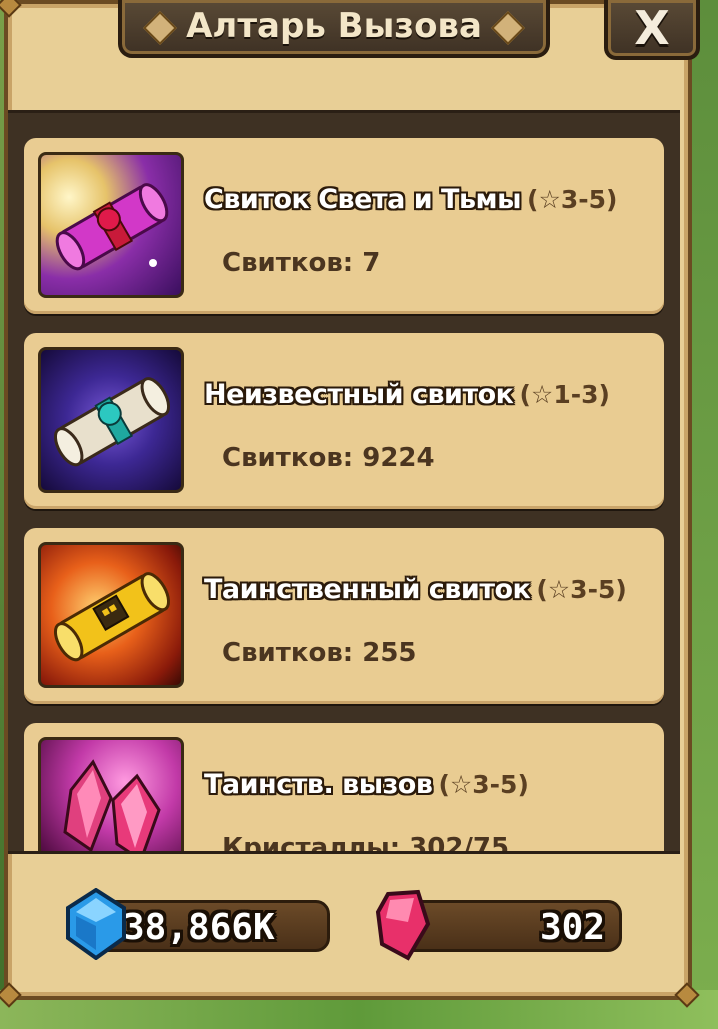 The height and width of the screenshot is (1029, 718). What do you see at coordinates (111, 615) in the screenshot?
I see `mystical-scroll-icon` at bounding box center [111, 615].